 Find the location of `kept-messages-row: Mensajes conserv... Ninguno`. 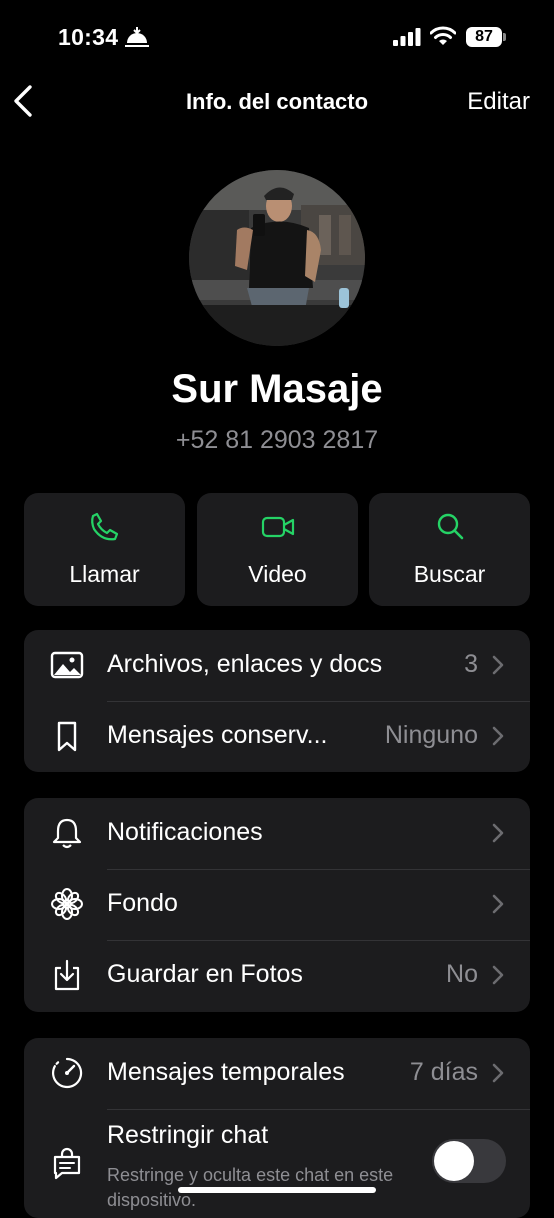

kept-messages-row: Mensajes conserv... Ninguno is located at coordinates (277, 736).